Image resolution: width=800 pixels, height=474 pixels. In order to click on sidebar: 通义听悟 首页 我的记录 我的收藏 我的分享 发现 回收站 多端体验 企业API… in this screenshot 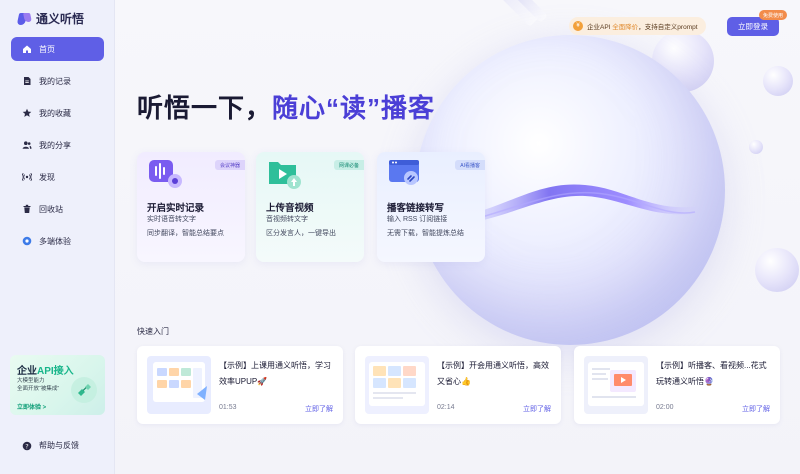, I will do `click(57, 237)`.